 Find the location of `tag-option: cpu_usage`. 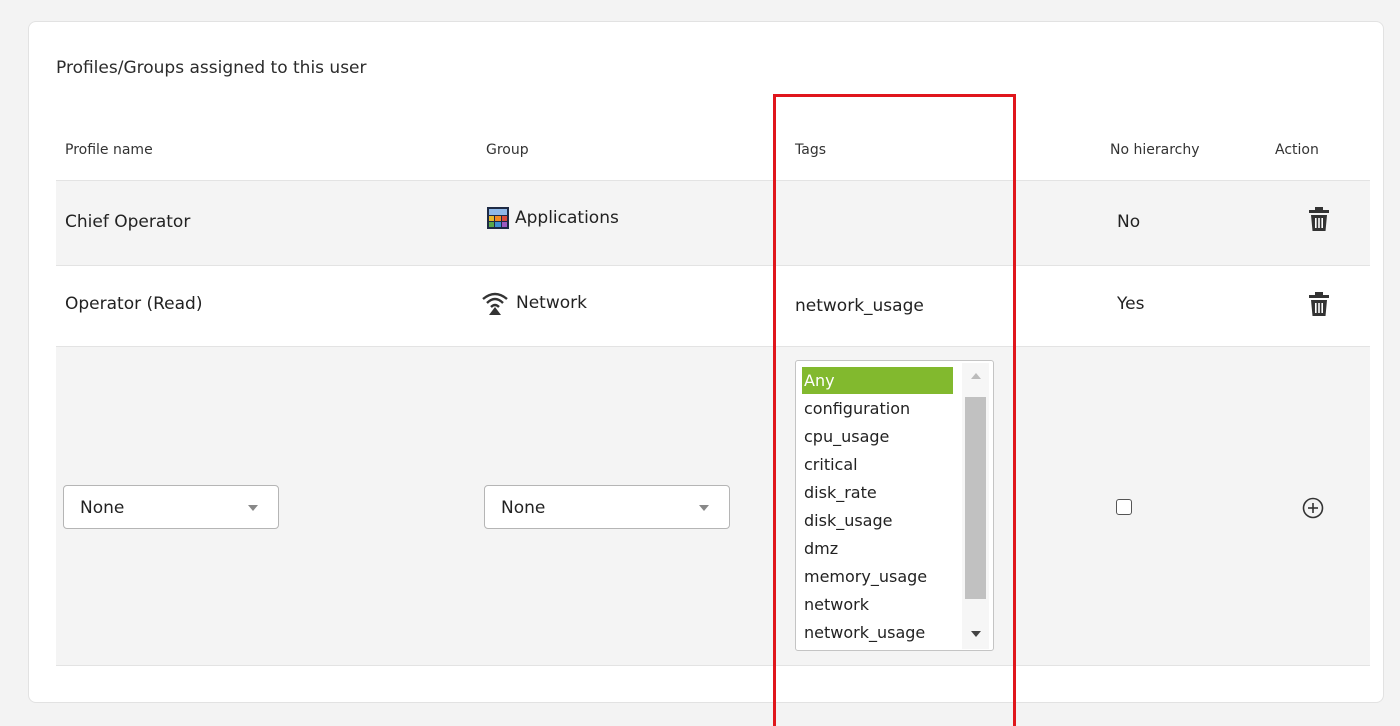

tag-option: cpu_usage is located at coordinates (877, 436).